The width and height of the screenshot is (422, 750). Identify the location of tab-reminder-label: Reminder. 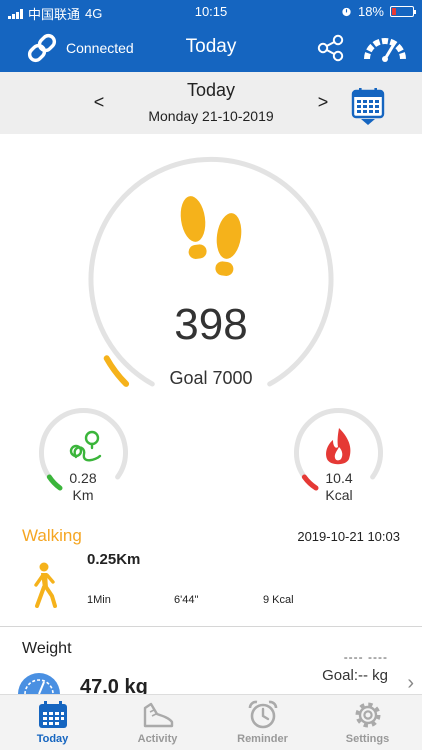
(262, 739).